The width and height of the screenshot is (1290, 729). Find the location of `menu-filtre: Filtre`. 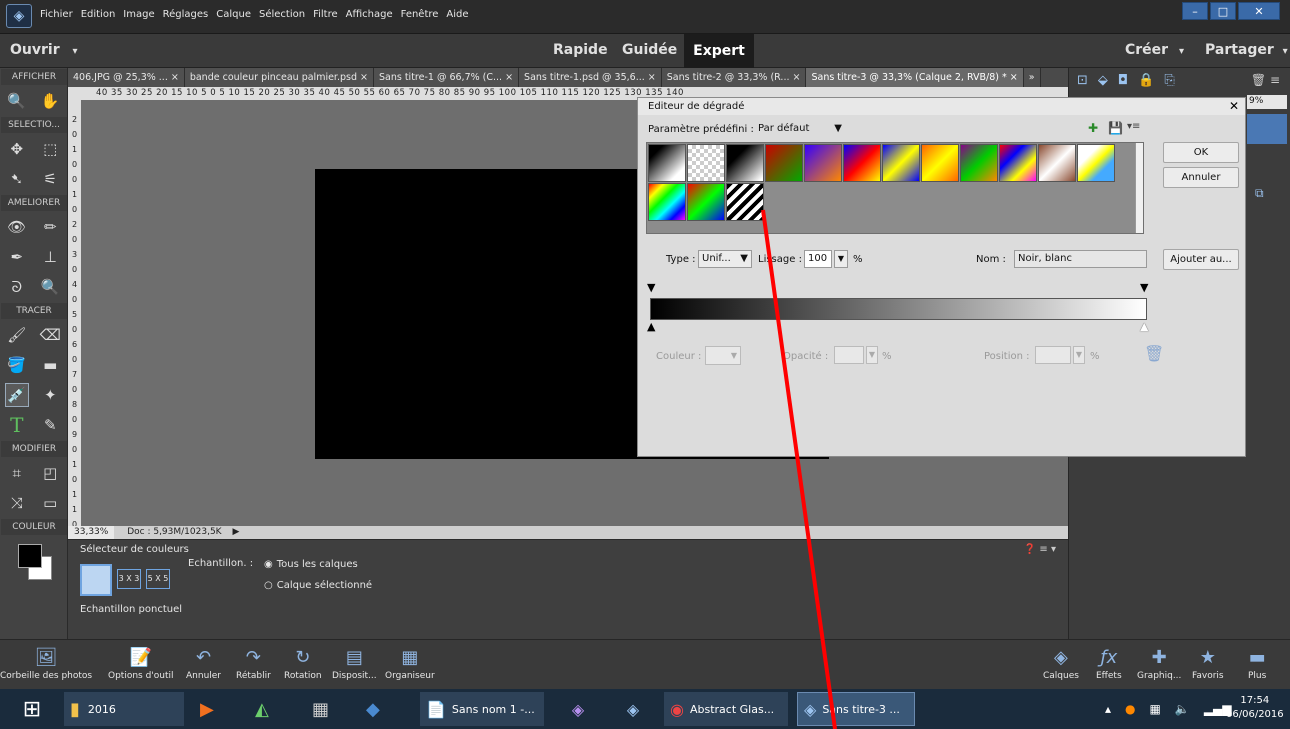

menu-filtre: Filtre is located at coordinates (325, 14).